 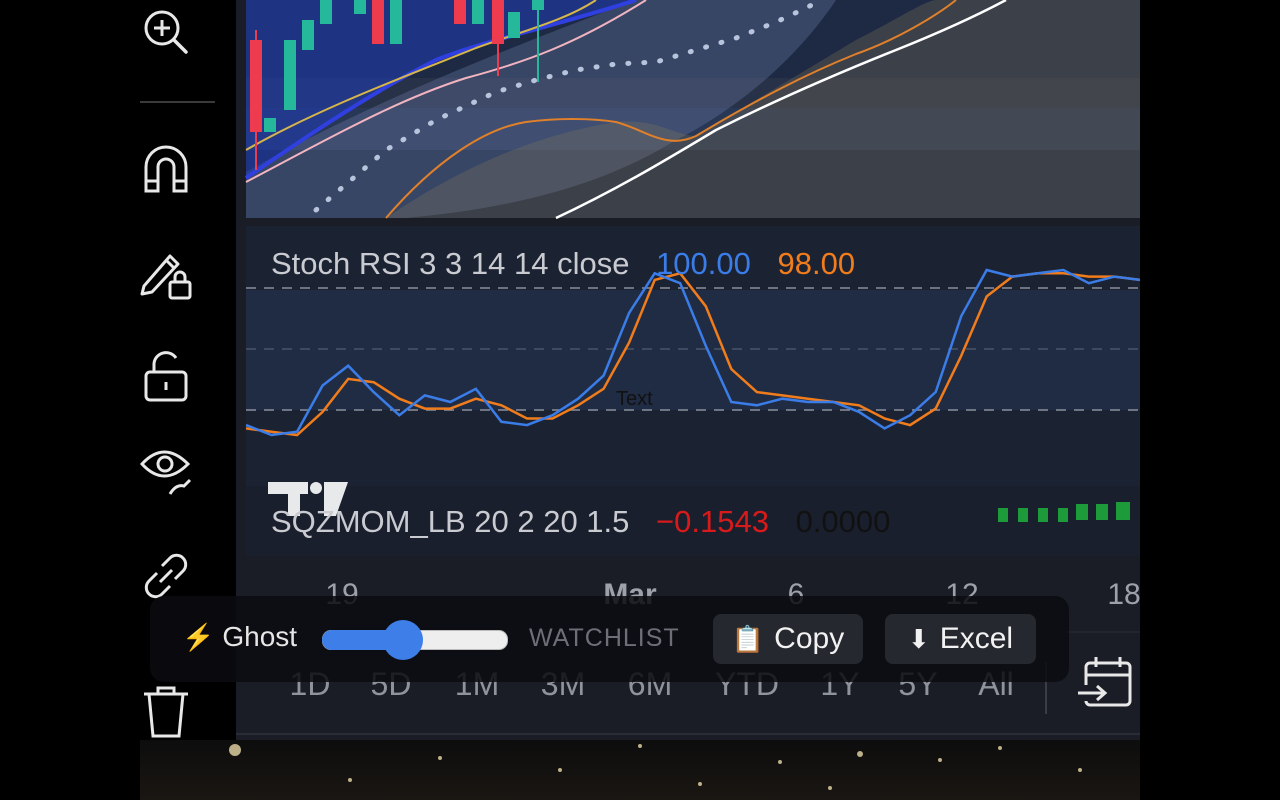 I want to click on sqzmom-legend: SQZMOM_LB 20 2 20 1.5 −0.1543 0.0000, so click(x=589, y=522).